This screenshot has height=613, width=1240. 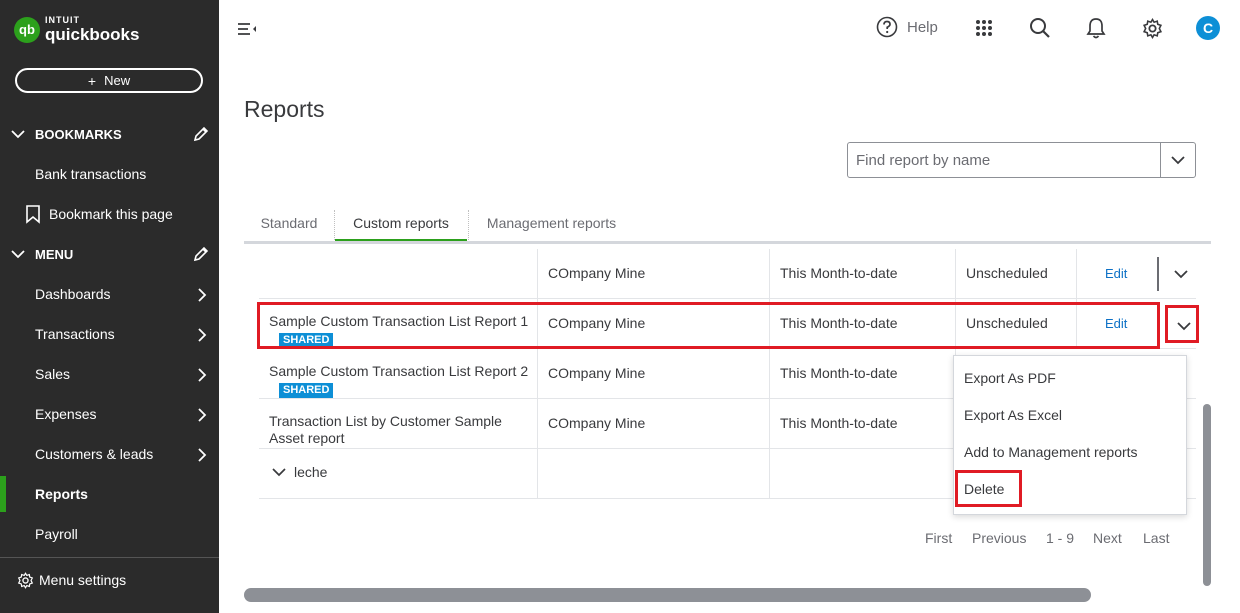 I want to click on tab-custom-reports: Custom reports, so click(x=401, y=224).